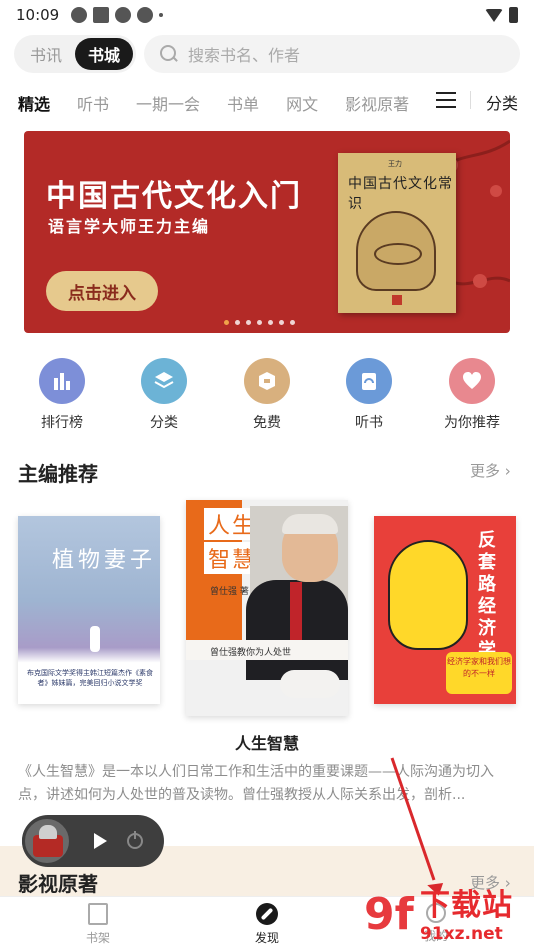 This screenshot has height=950, width=534. I want to click on publisher-mark-icon, so click(397, 300).